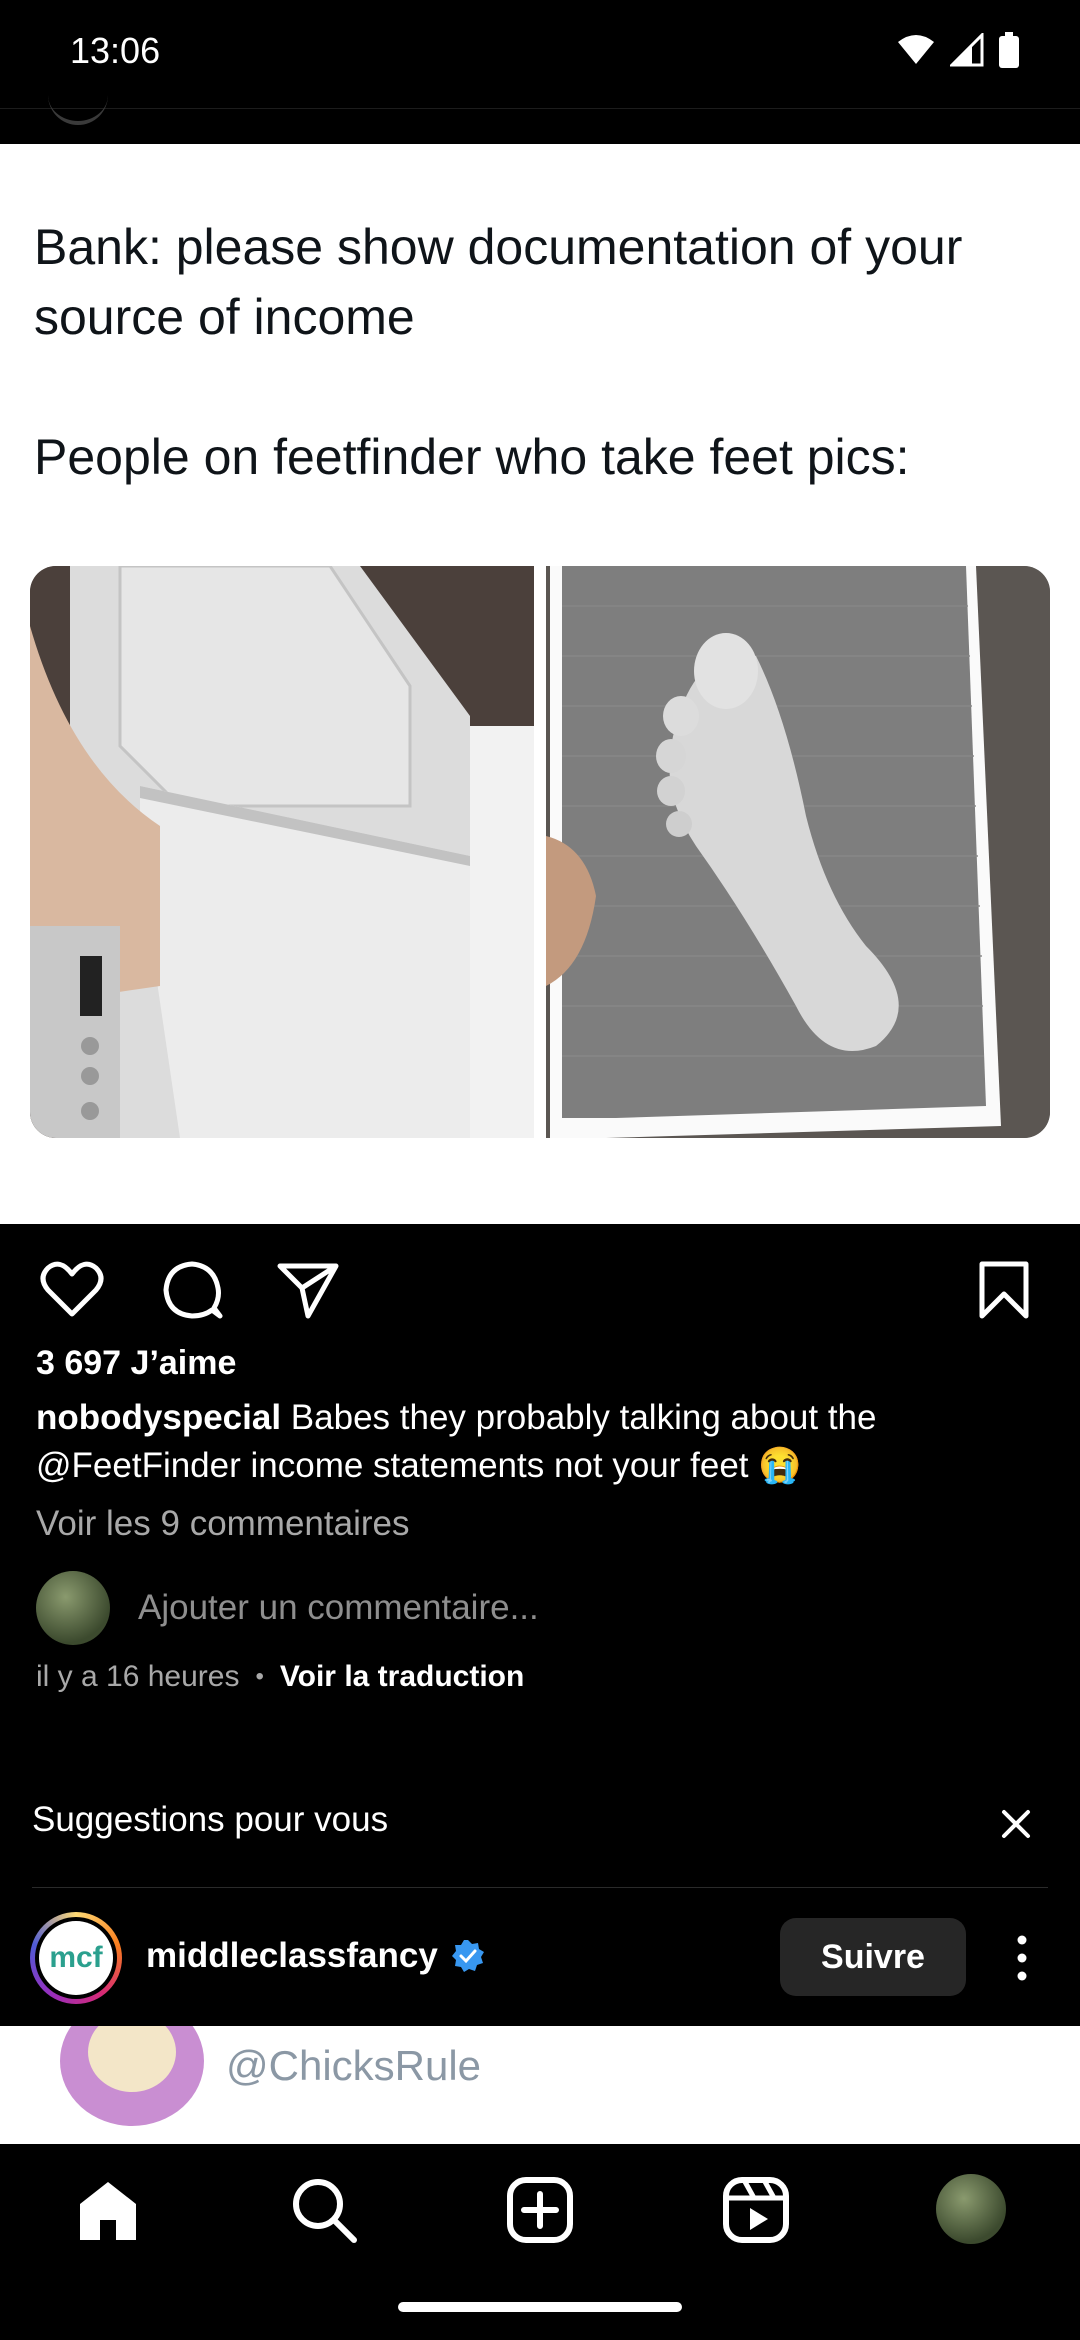 This screenshot has width=1080, height=2340. I want to click on photo-printer, so click(282, 852).